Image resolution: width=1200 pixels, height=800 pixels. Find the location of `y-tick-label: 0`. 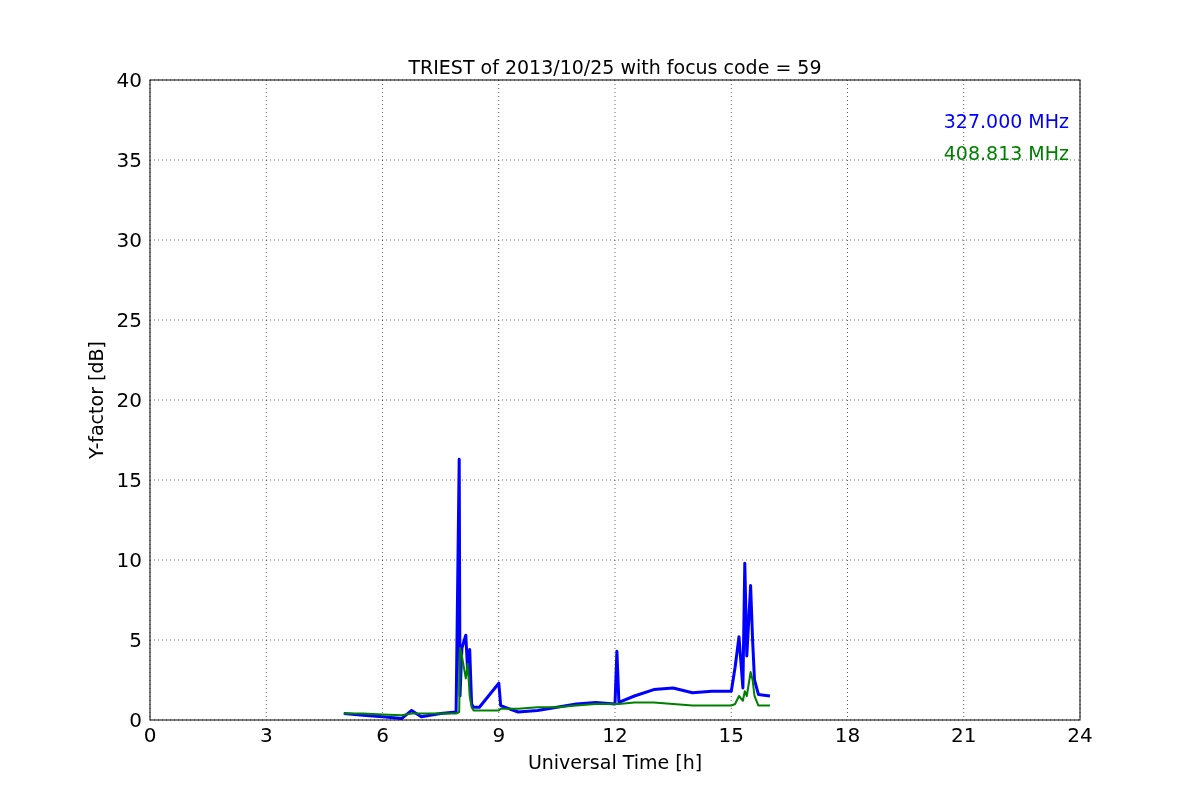

y-tick-label: 0 is located at coordinates (135, 720).